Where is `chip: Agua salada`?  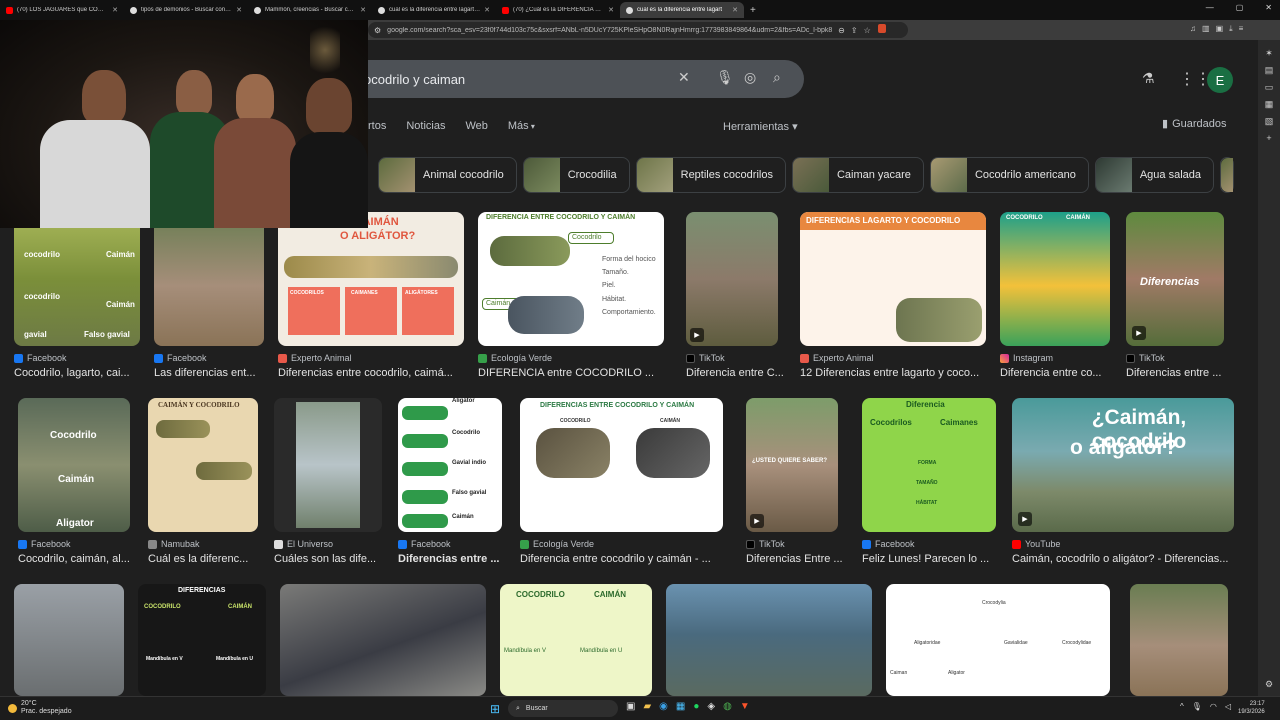
chip: Agua salada is located at coordinates (1154, 175).